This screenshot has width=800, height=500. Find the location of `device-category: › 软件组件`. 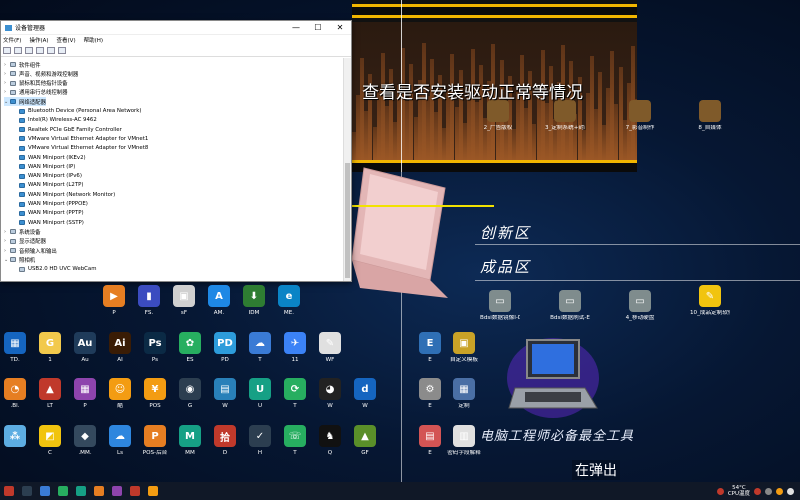

device-category: › 软件组件 is located at coordinates (22, 64).